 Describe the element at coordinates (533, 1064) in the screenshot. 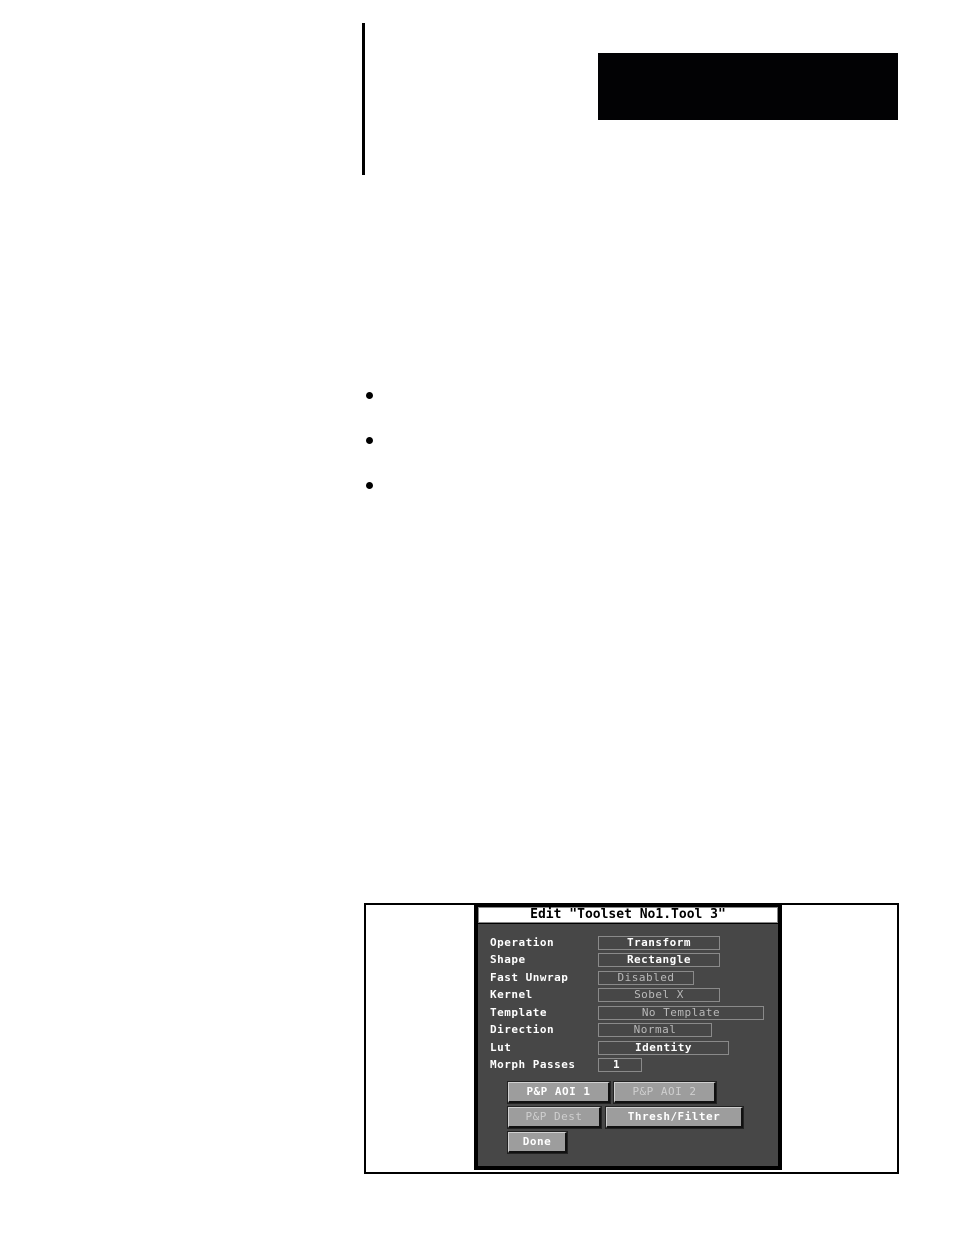

I see `field-label: Morph Passes` at that location.